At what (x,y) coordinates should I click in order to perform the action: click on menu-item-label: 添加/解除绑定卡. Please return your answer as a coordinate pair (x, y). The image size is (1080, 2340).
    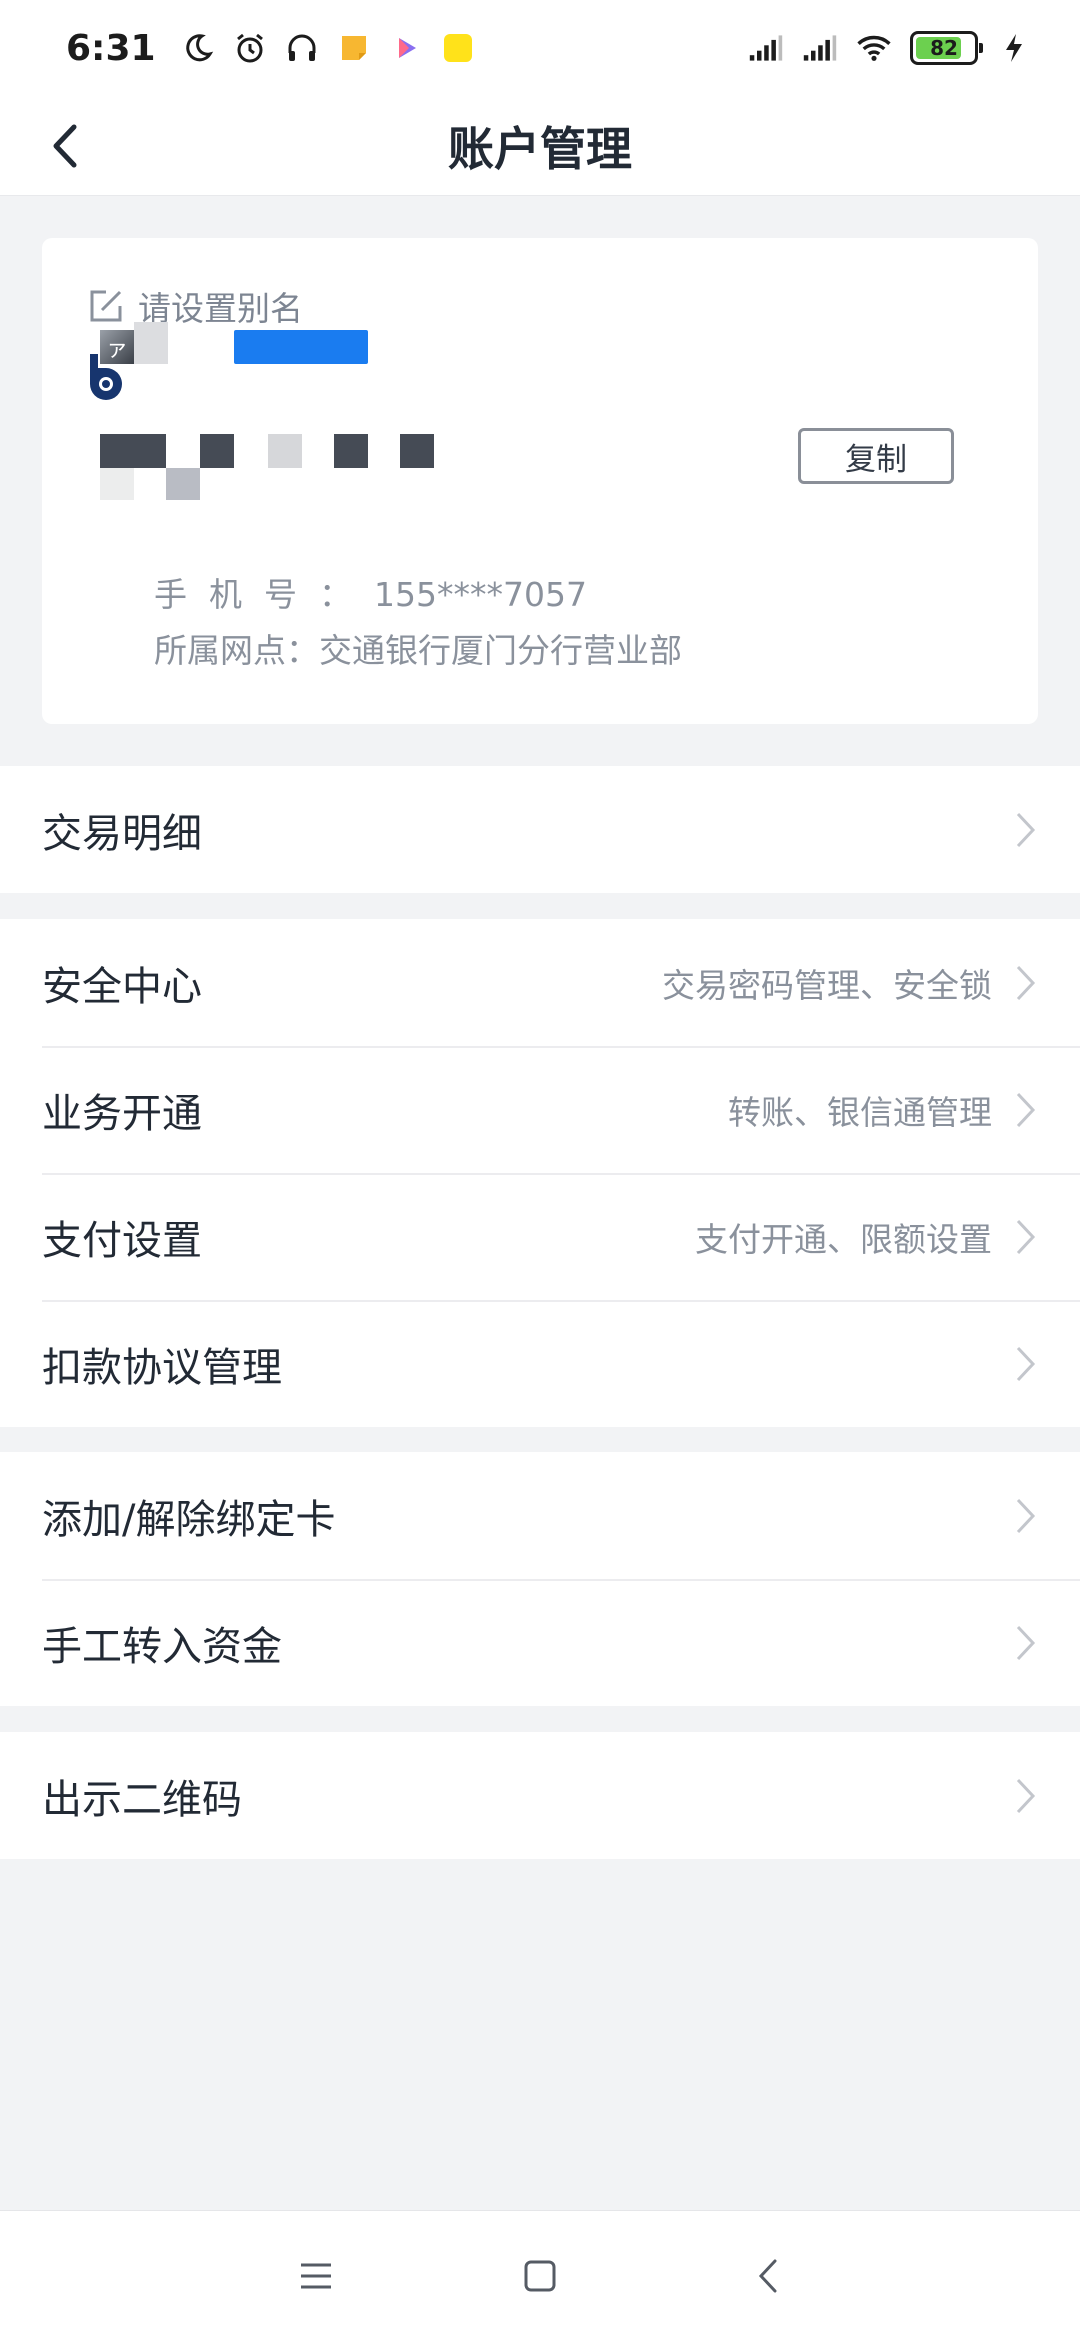
    Looking at the image, I should click on (189, 1519).